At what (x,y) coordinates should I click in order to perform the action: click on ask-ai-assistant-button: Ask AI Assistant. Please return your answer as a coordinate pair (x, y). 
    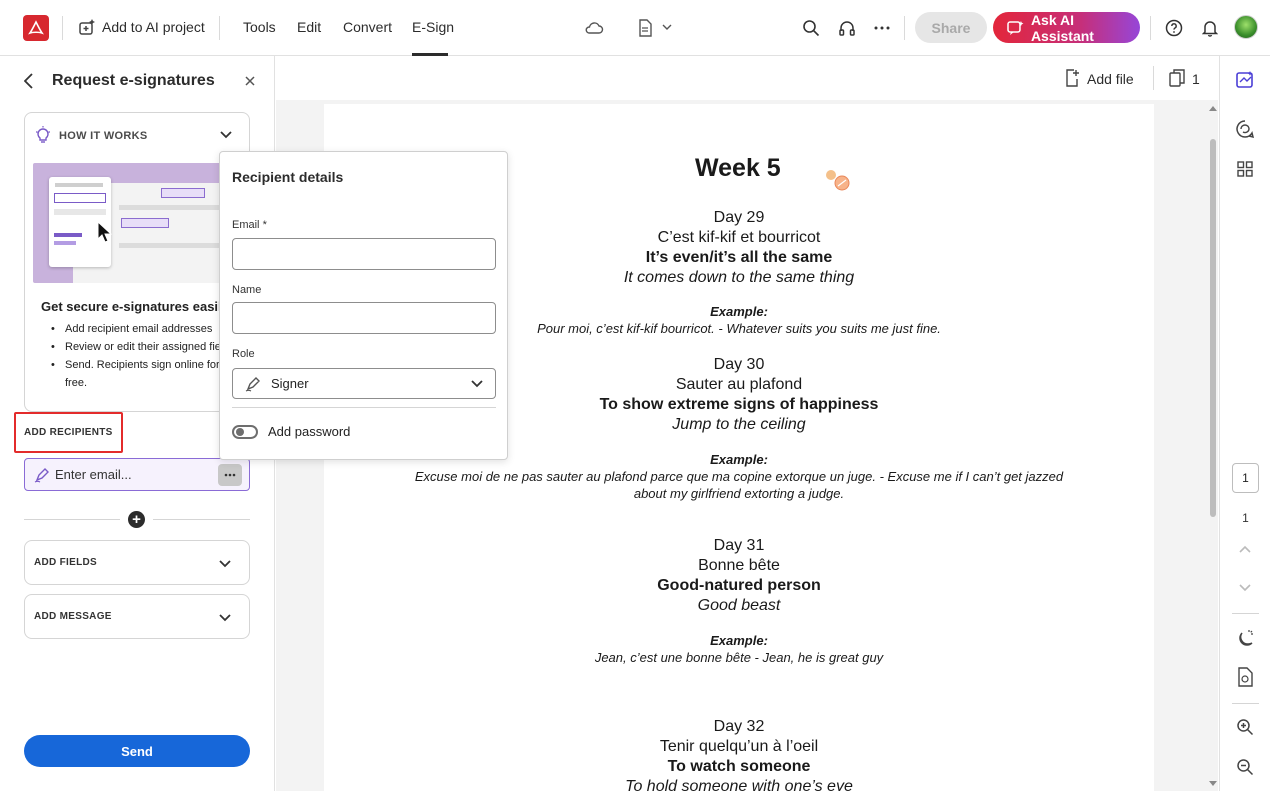
    Looking at the image, I should click on (1066, 27).